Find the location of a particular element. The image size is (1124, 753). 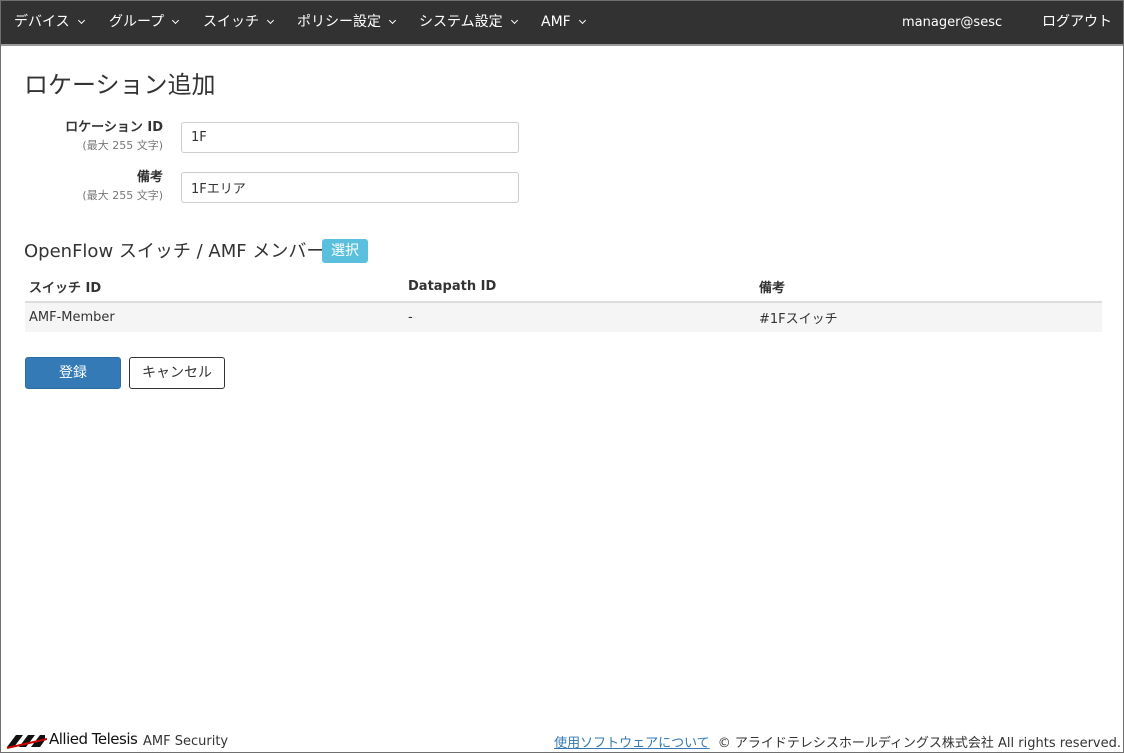

table-row: AMF-Member - #1Fスイッチ is located at coordinates (563, 316).